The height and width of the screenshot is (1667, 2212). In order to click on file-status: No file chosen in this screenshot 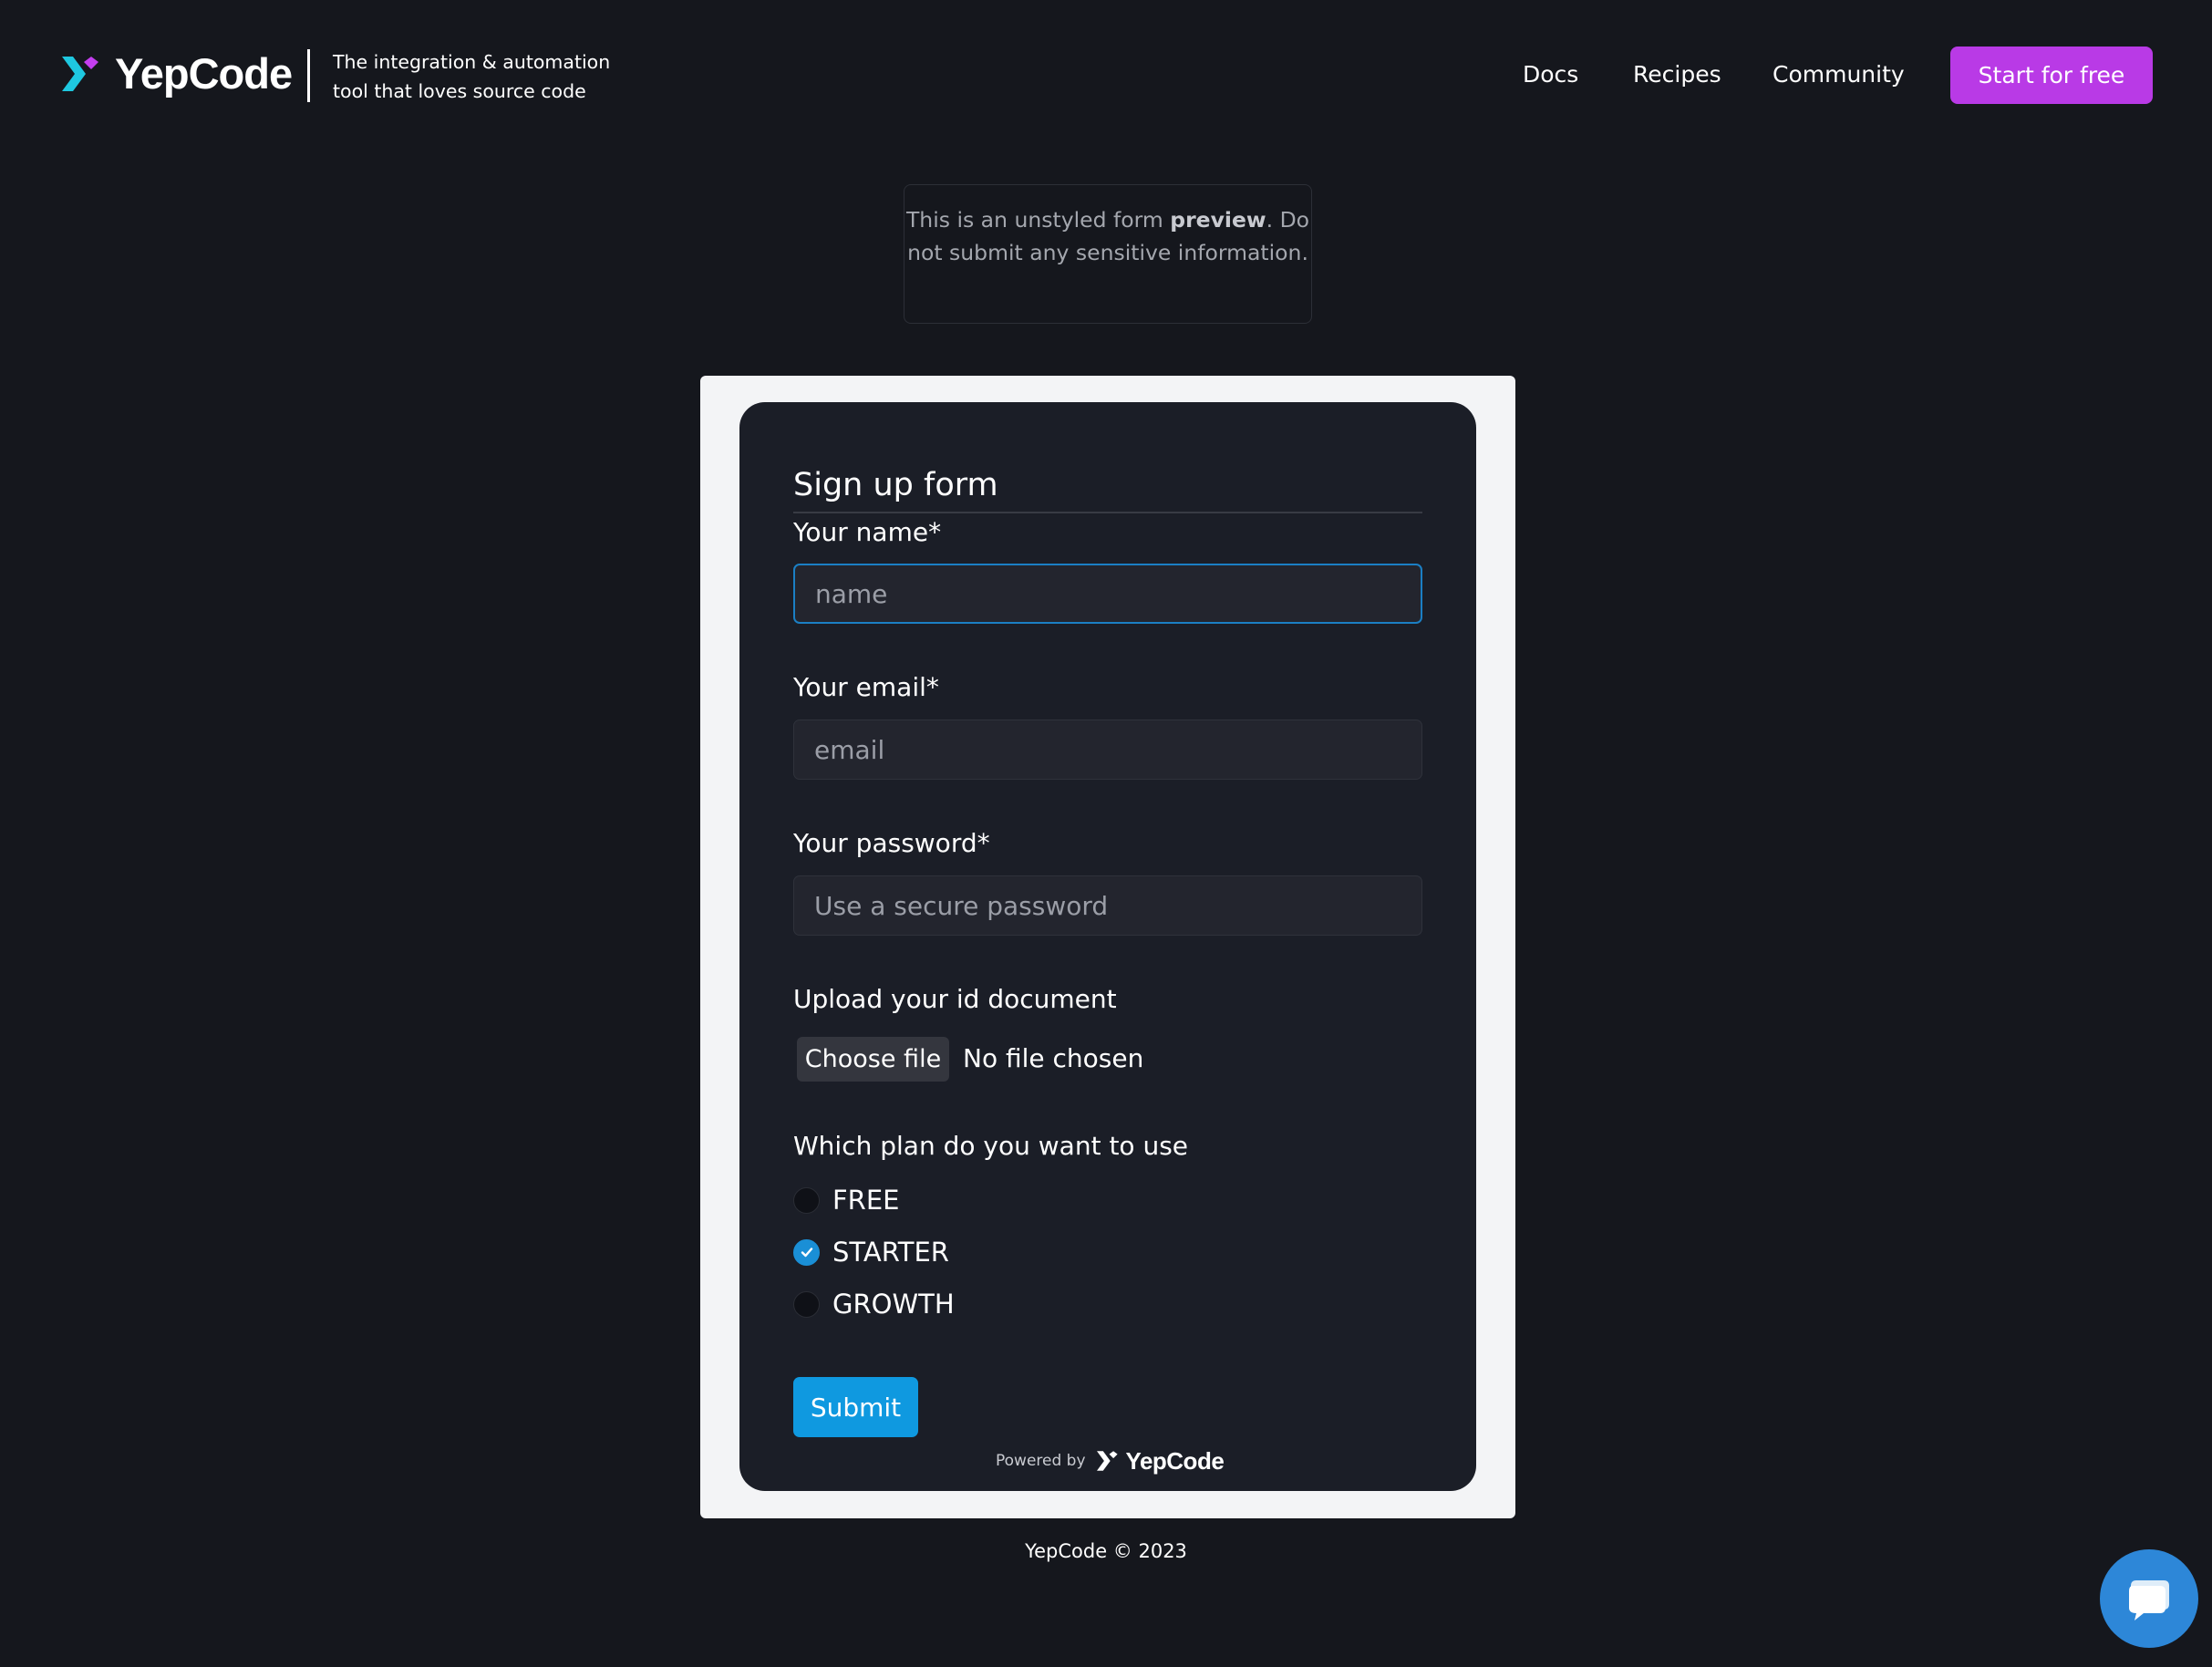, I will do `click(1053, 1058)`.